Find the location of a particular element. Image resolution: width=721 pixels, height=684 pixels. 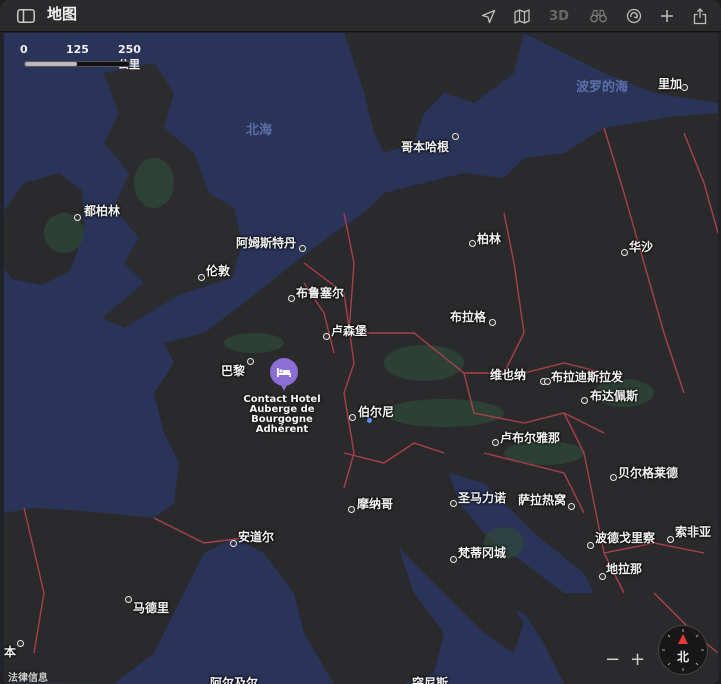

city-label-andorra: 安道尔 is located at coordinates (256, 537).